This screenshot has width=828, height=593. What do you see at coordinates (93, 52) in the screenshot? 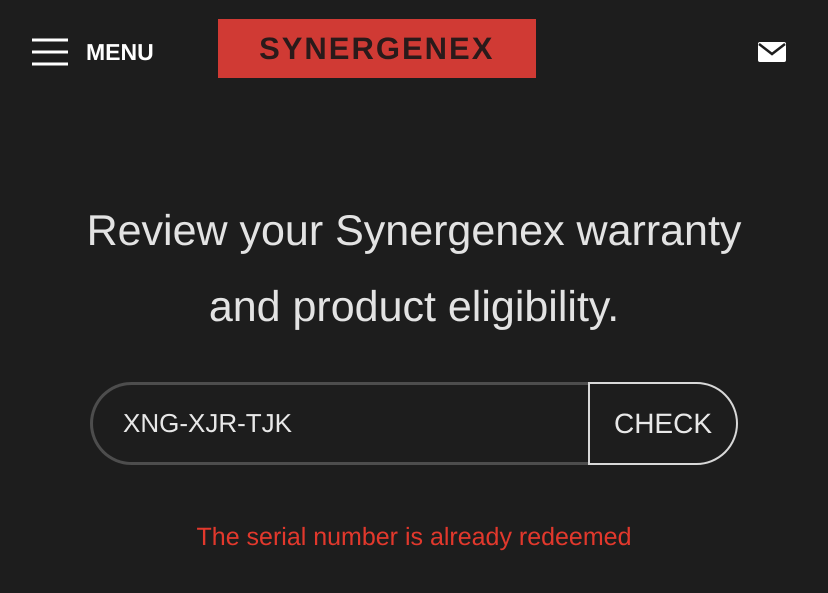
I see `menu-button: MENU` at bounding box center [93, 52].